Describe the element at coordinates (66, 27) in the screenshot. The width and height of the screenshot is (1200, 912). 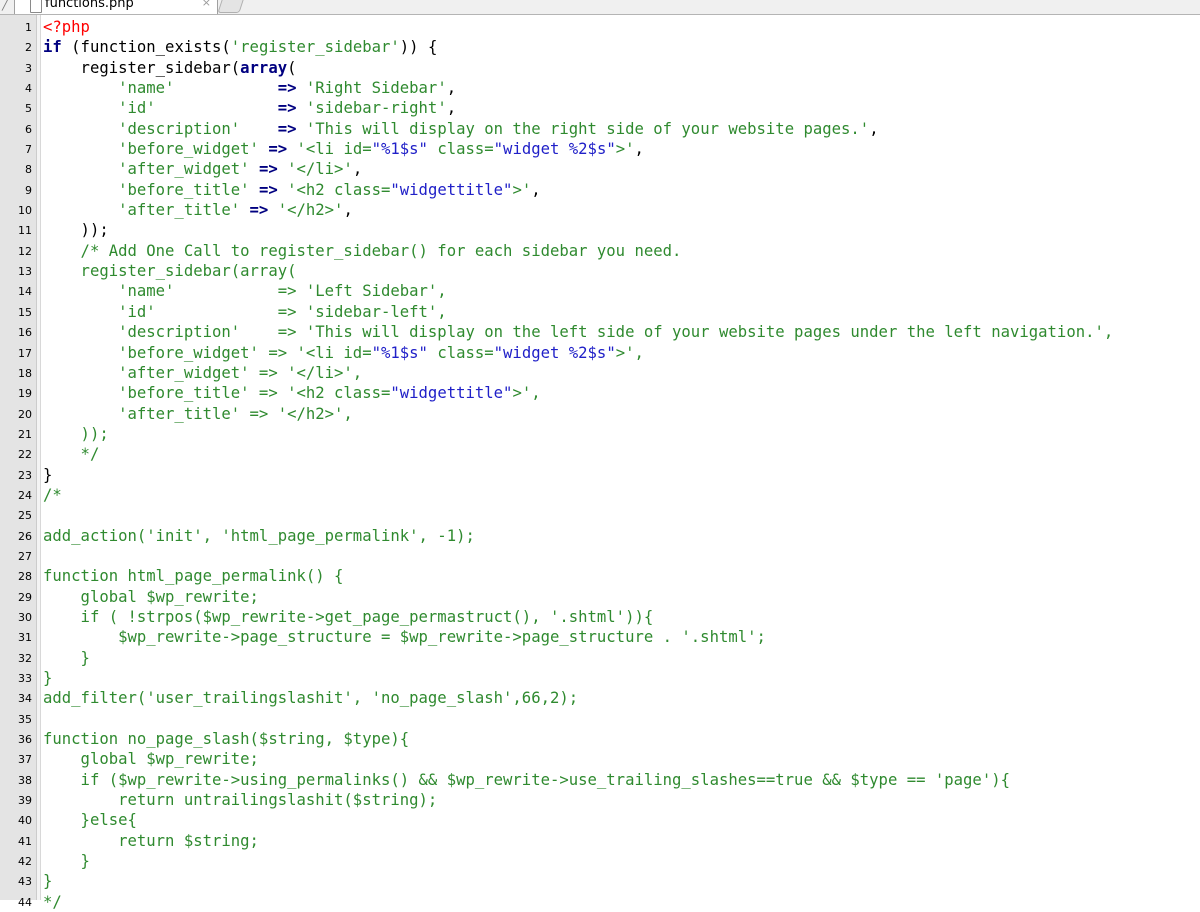
I see `code-token: <?php` at that location.